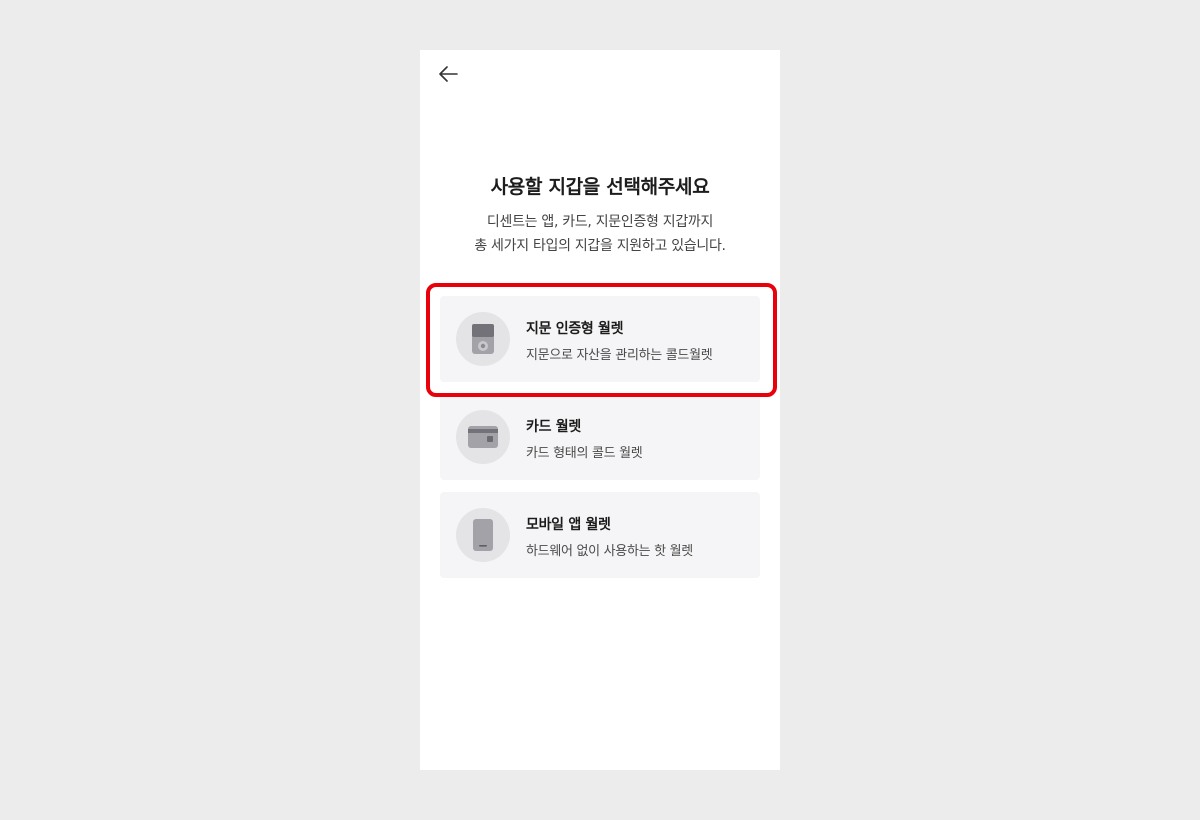  Describe the element at coordinates (553, 427) in the screenshot. I see `wallet-title: 카드 월렛` at that location.